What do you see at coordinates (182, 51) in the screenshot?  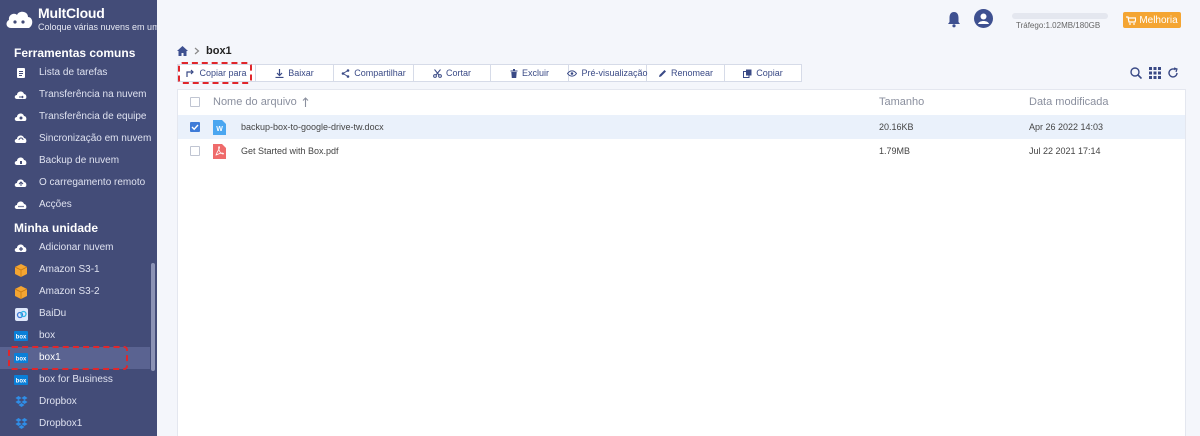 I see `home-icon` at bounding box center [182, 51].